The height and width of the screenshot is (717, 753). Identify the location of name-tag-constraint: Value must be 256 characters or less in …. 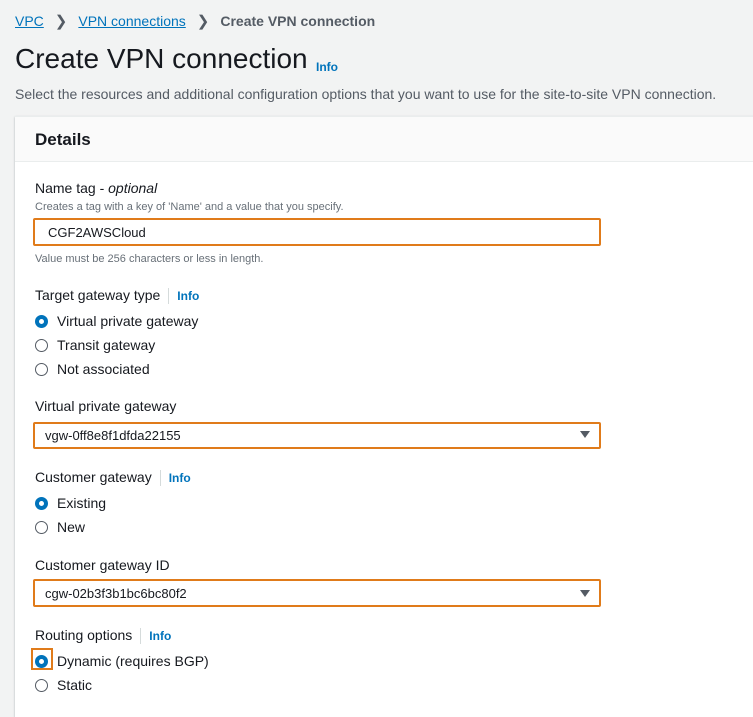
(149, 259).